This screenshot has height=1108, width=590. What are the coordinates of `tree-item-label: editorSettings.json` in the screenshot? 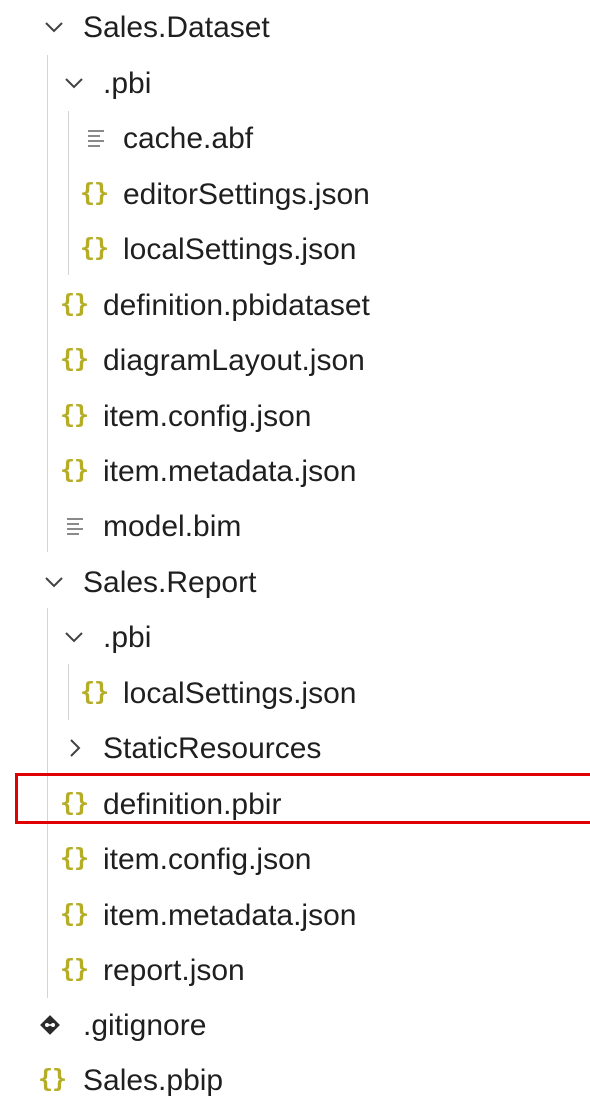 It's located at (246, 194).